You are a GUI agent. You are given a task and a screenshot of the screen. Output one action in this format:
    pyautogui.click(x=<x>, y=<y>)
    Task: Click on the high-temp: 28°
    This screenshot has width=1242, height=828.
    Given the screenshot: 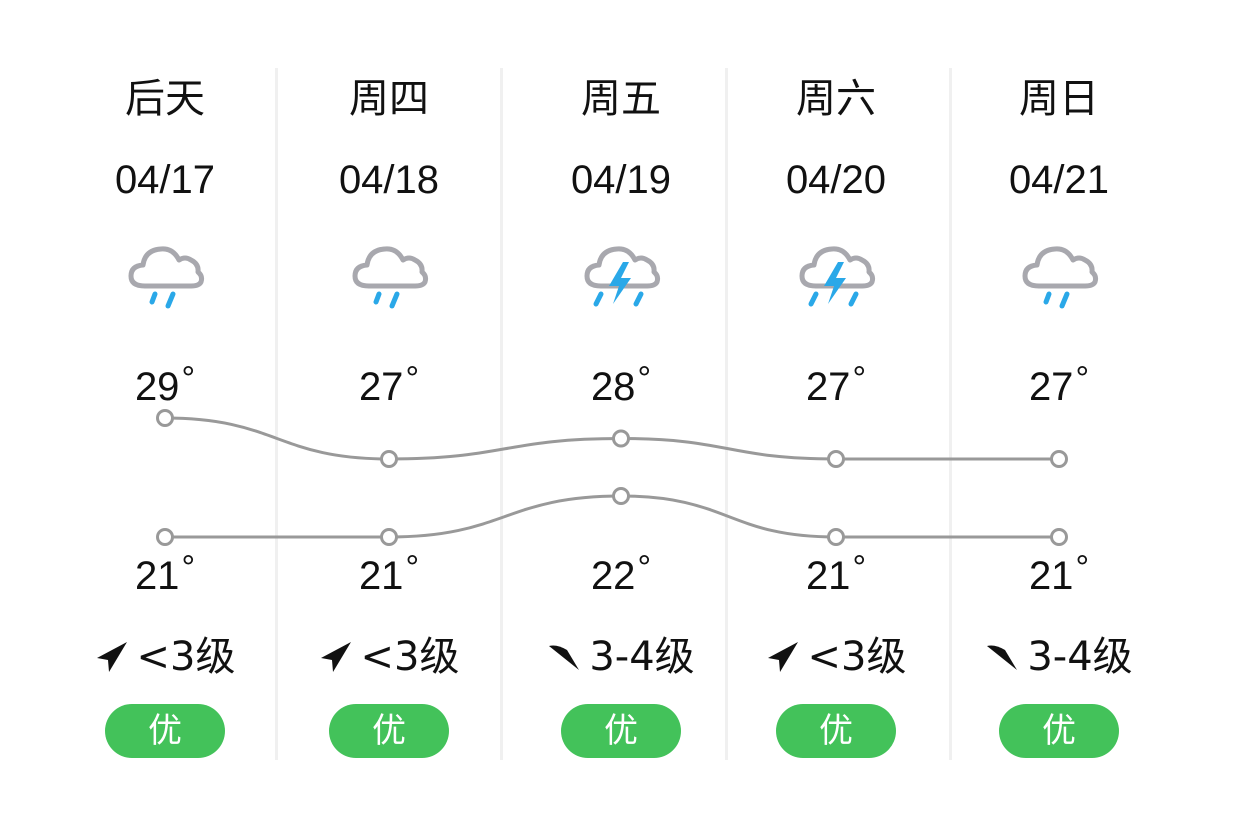 What is the action you would take?
    pyautogui.click(x=621, y=387)
    